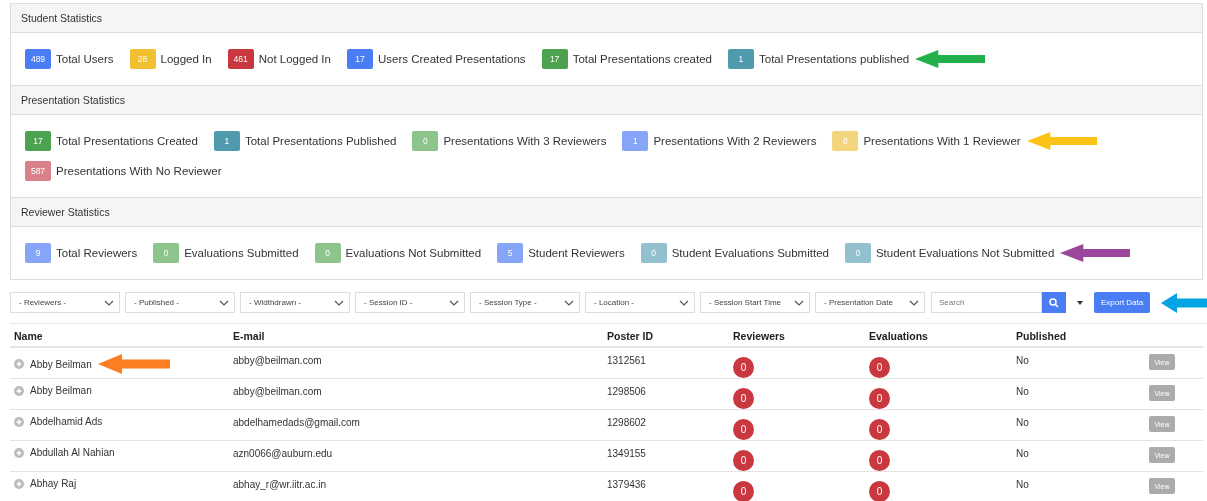 This screenshot has width=1207, height=501. Describe the element at coordinates (627, 422) in the screenshot. I see `poster-id-cell-text: 1298602` at that location.